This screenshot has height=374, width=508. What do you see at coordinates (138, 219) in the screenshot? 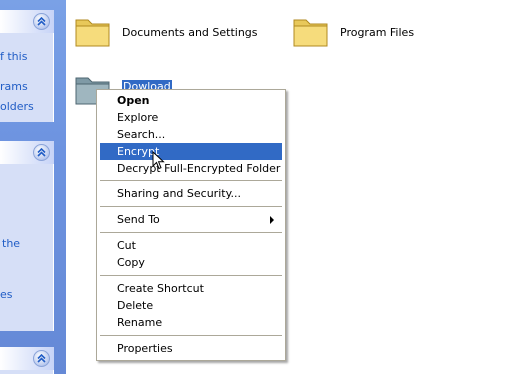
I see `menu-item-label: Send To` at bounding box center [138, 219].